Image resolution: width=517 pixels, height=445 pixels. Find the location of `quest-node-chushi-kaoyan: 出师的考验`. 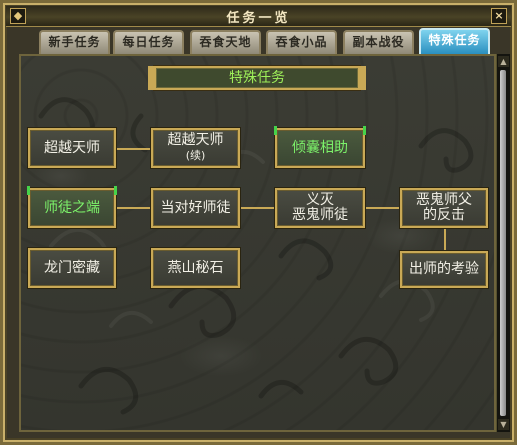

quest-node-chushi-kaoyan: 出师的考验 is located at coordinates (444, 269).